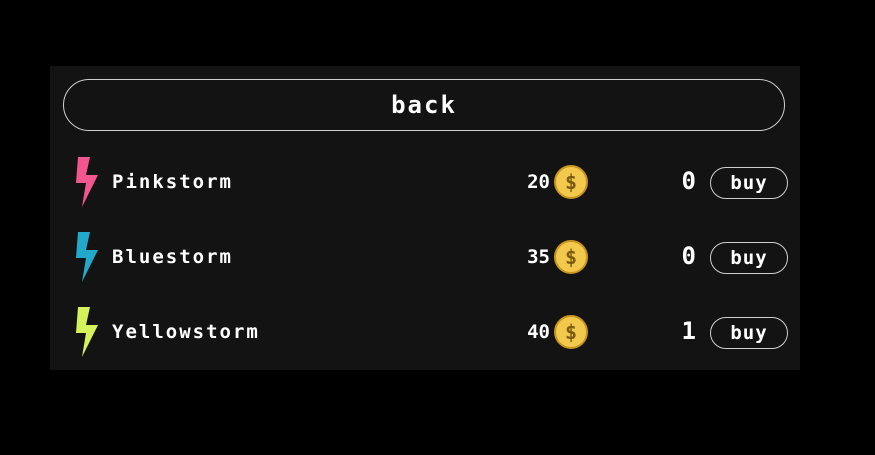 The height and width of the screenshot is (455, 875). I want to click on item-name: Yellowstorm, so click(186, 332).